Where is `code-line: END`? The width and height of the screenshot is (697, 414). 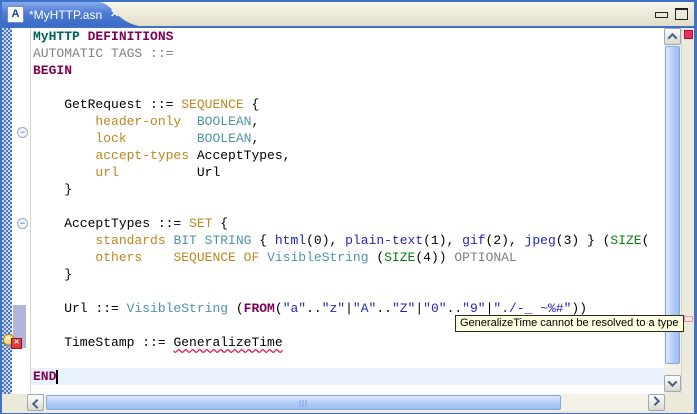 code-line: END is located at coordinates (348, 376).